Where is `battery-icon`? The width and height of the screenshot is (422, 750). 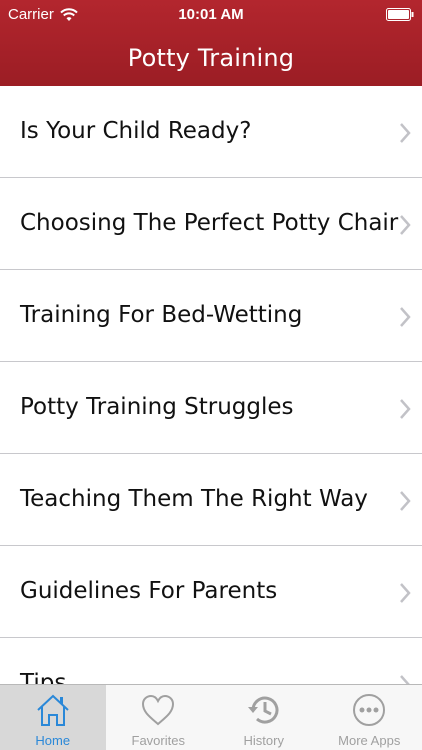 battery-icon is located at coordinates (400, 14).